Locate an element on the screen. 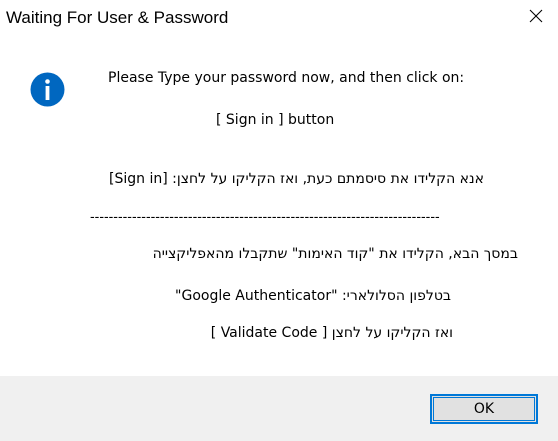  close-icon is located at coordinates (536, 16).